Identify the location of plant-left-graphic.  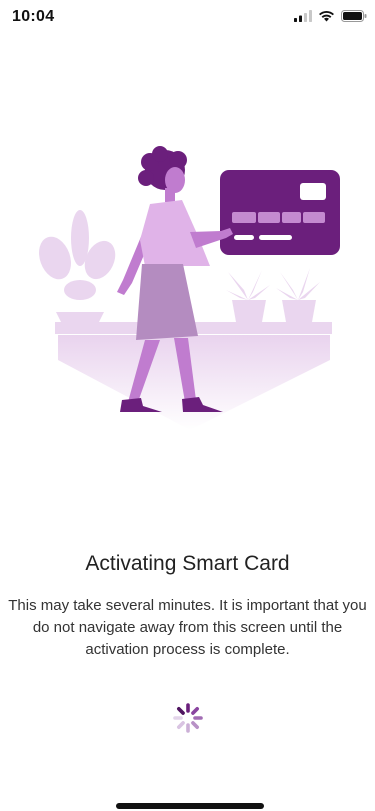
(77, 267).